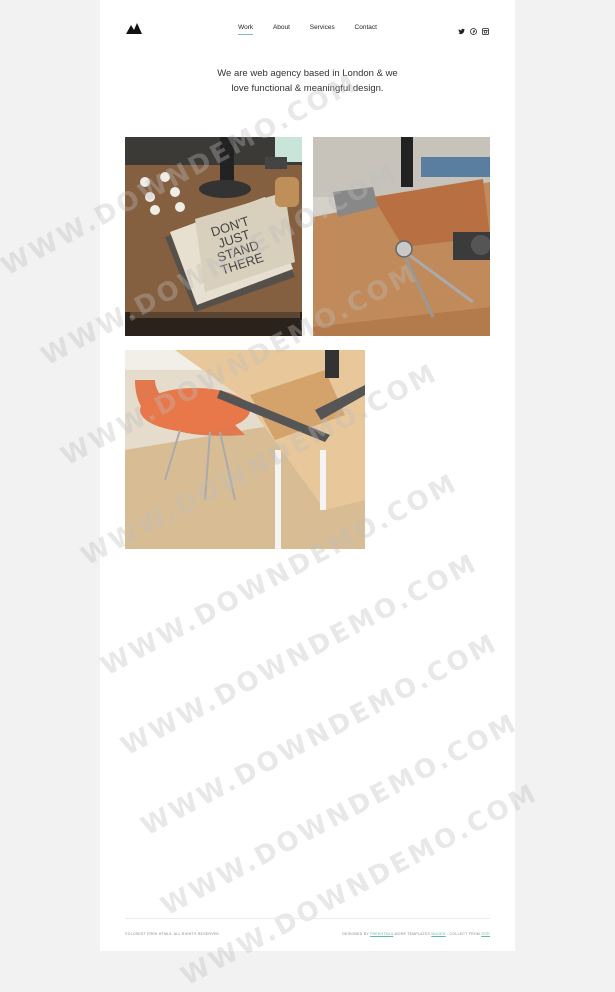  What do you see at coordinates (366, 29) in the screenshot?
I see `nav-item-contact: Contact` at bounding box center [366, 29].